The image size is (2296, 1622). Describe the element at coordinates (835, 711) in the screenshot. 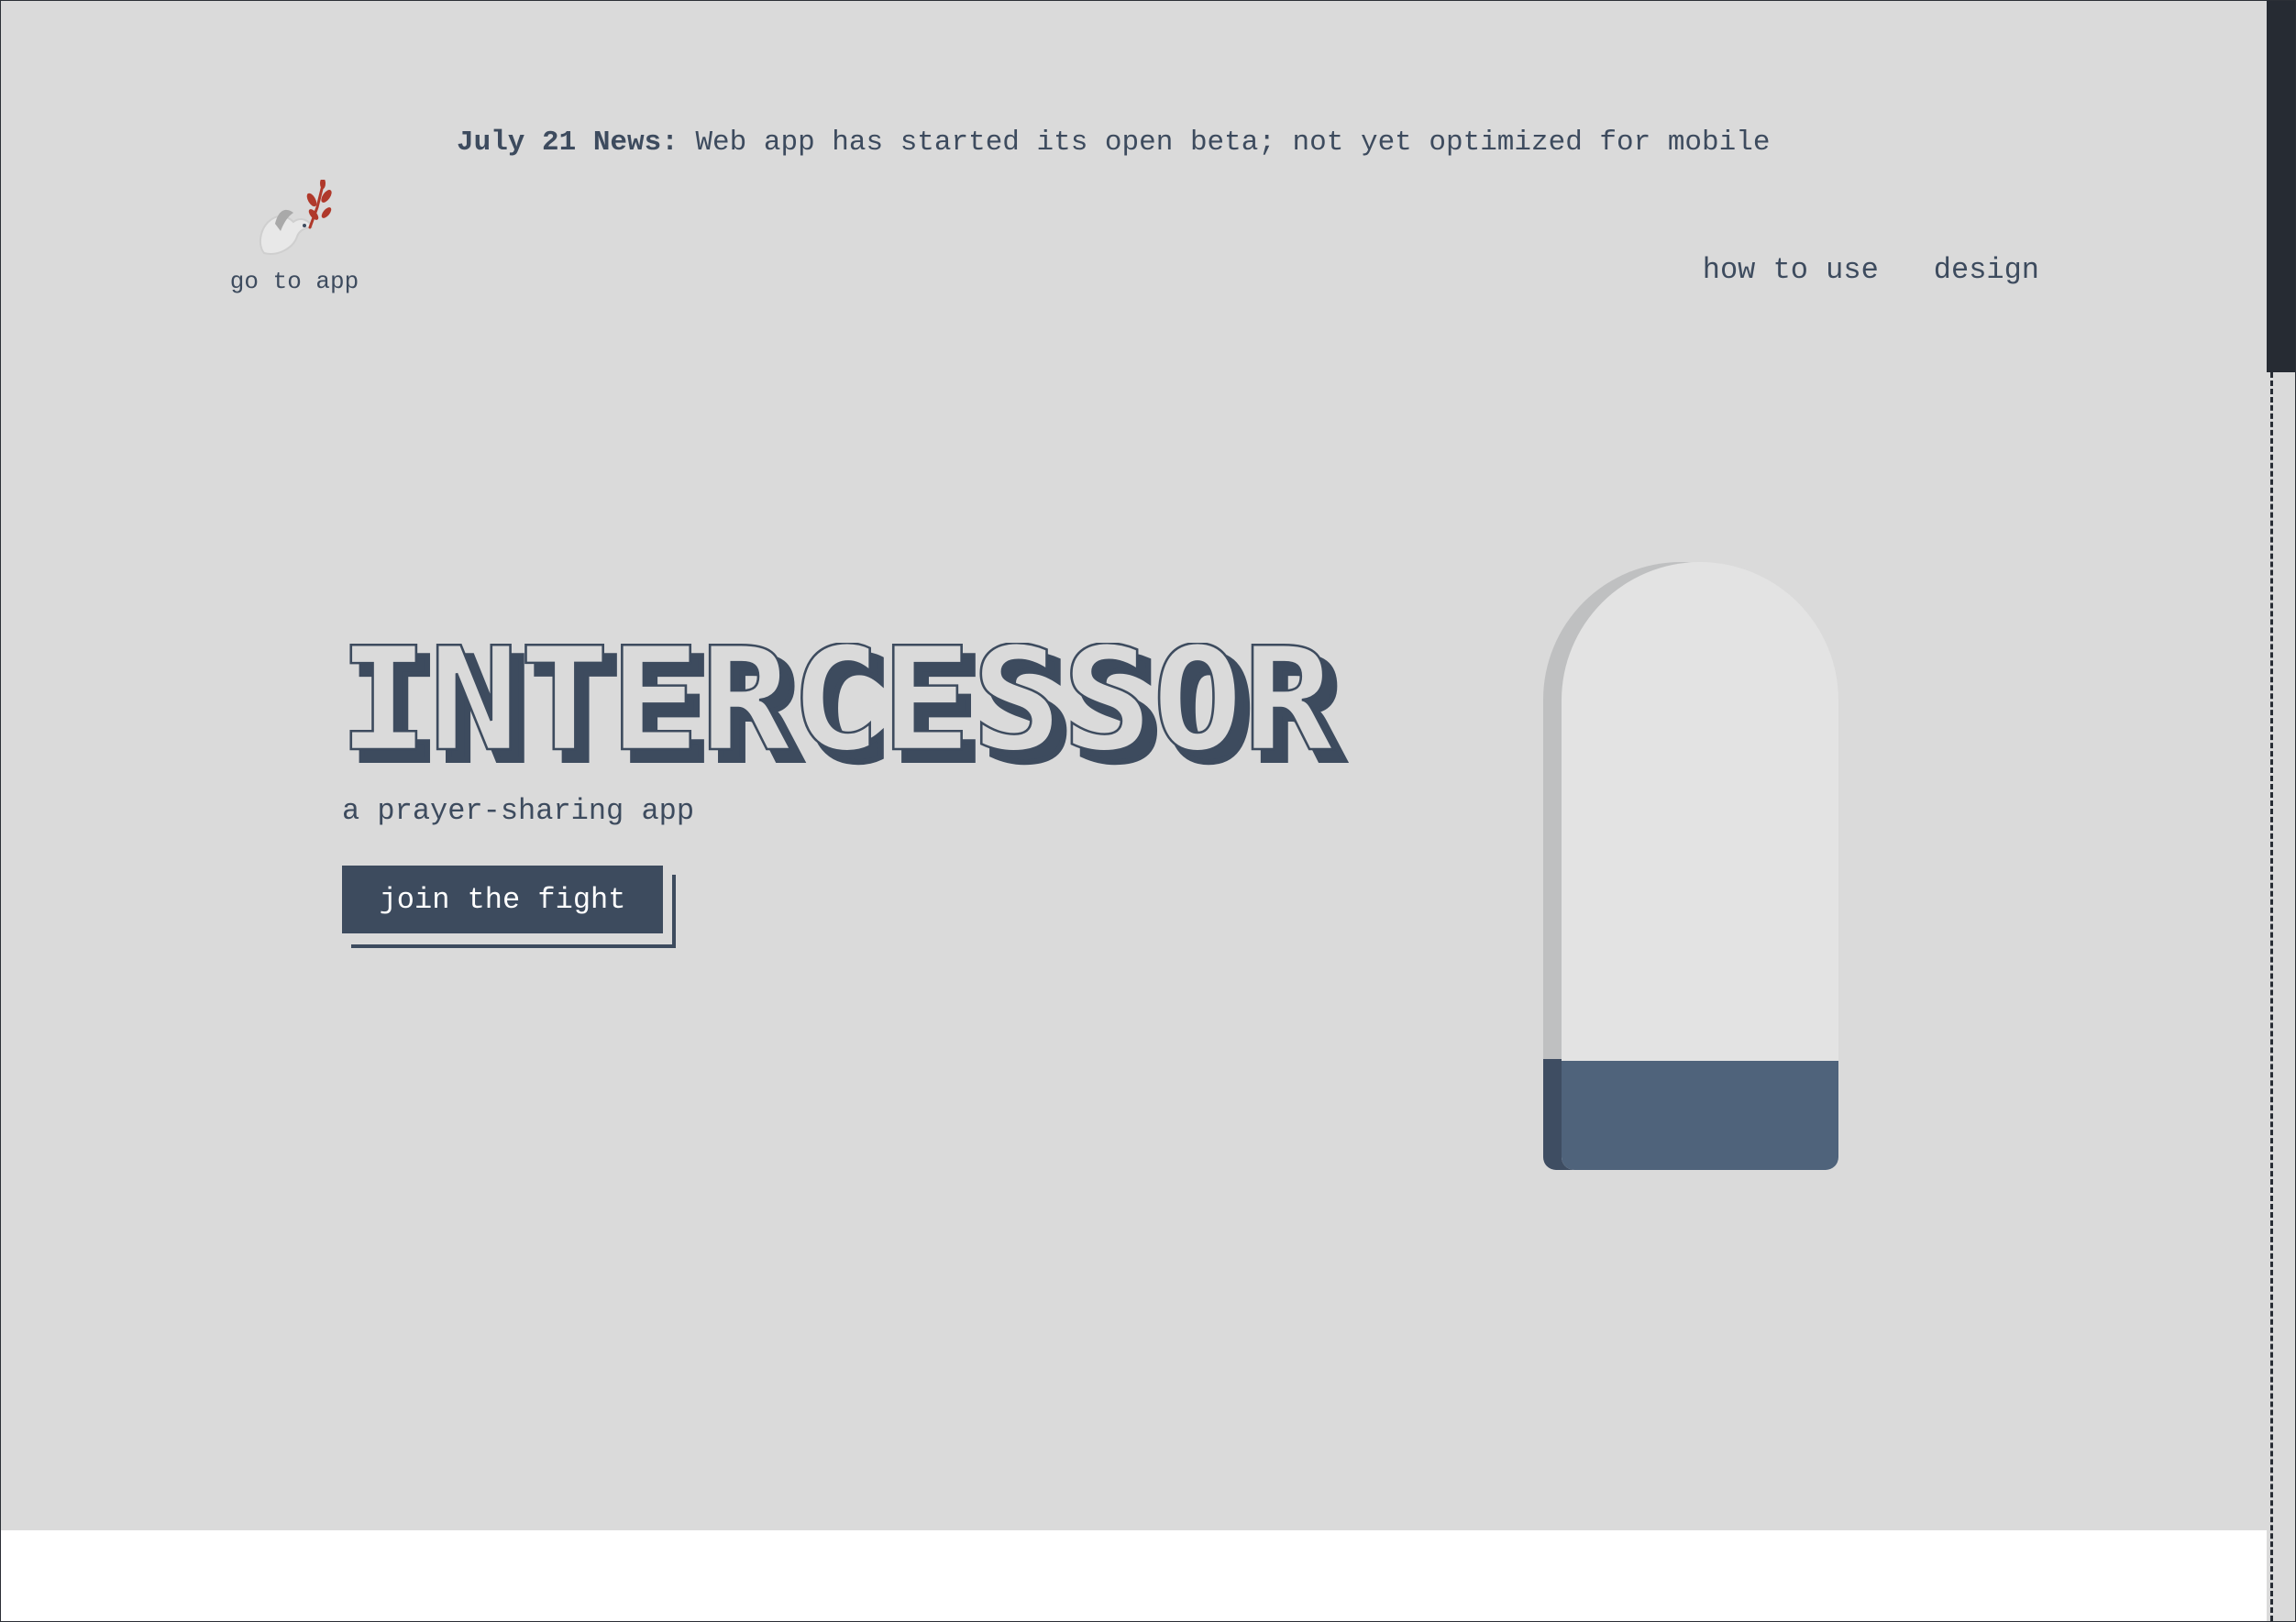

I see `app-title-face: INTERCESSOR` at that location.